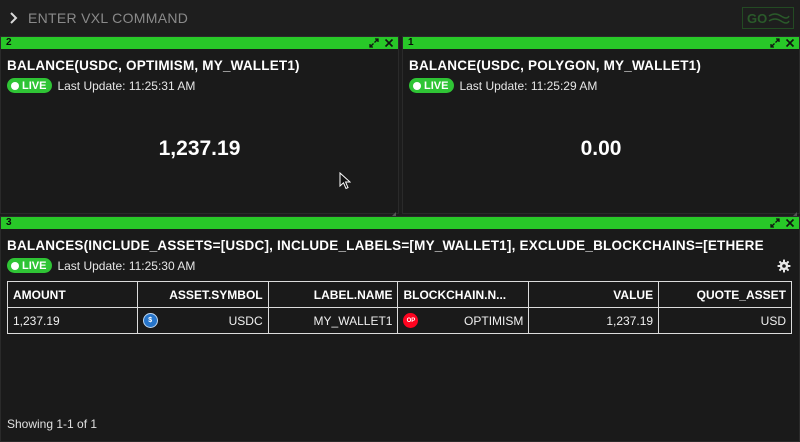 The width and height of the screenshot is (800, 442). I want to click on command-bar: GO, so click(400, 18).